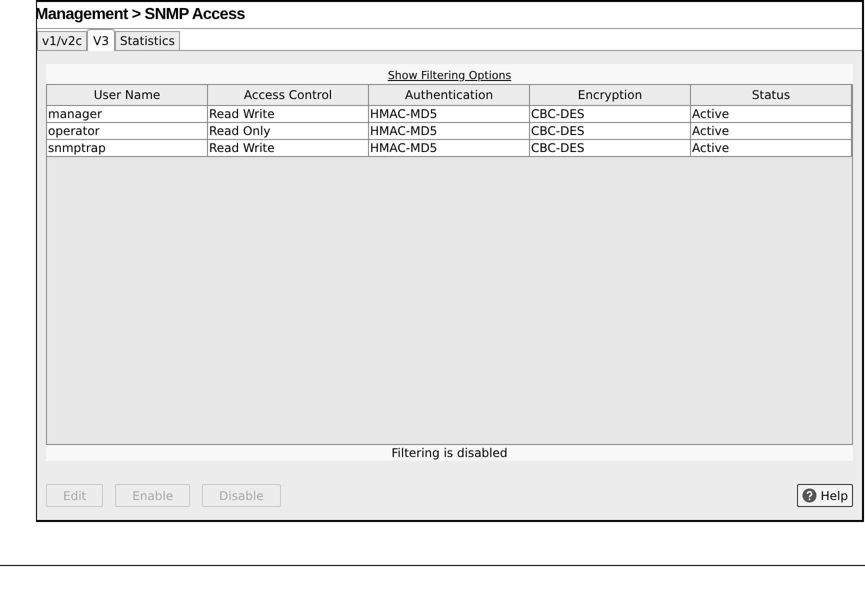 This screenshot has height=594, width=865. What do you see at coordinates (610, 95) in the screenshot?
I see `column-header: Encryption` at bounding box center [610, 95].